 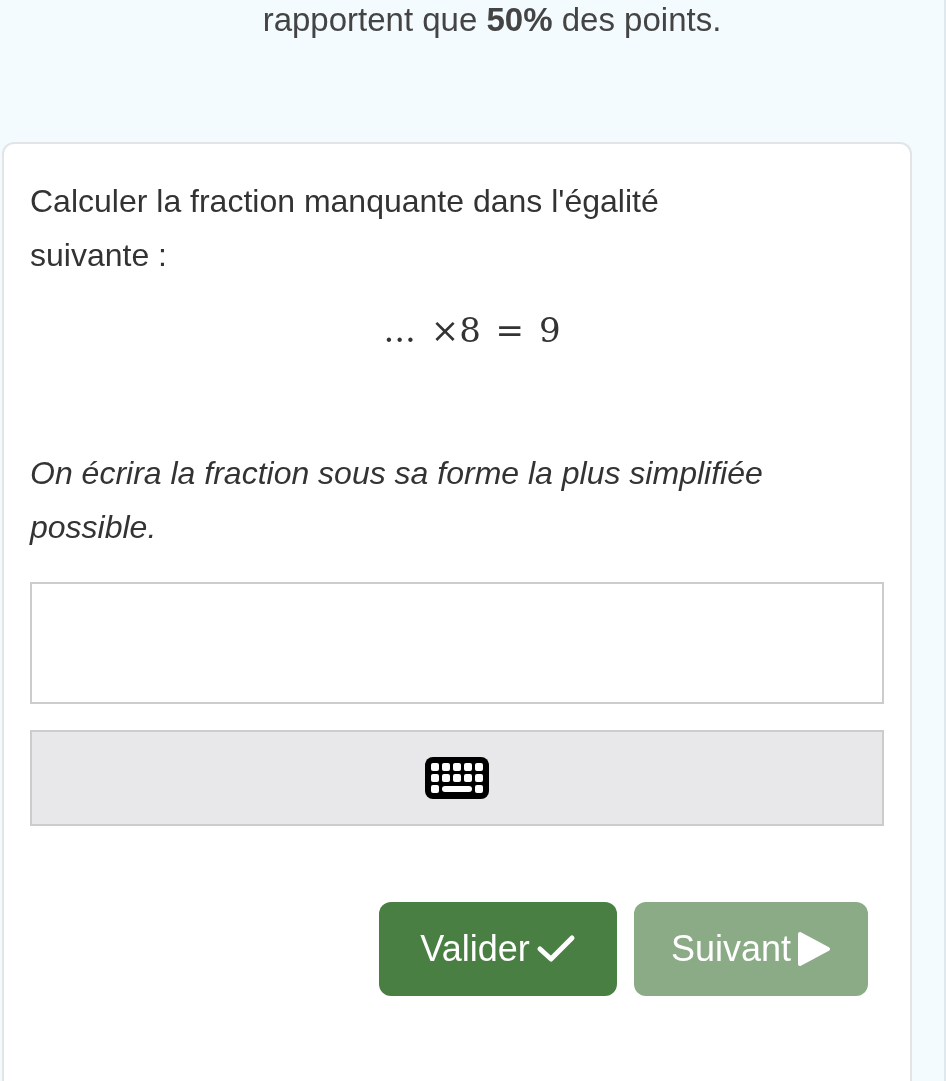 What do you see at coordinates (397, 500) in the screenshot?
I see `instruction-text: On écrira la fraction sous sa forme la plus simplifiée possible.` at bounding box center [397, 500].